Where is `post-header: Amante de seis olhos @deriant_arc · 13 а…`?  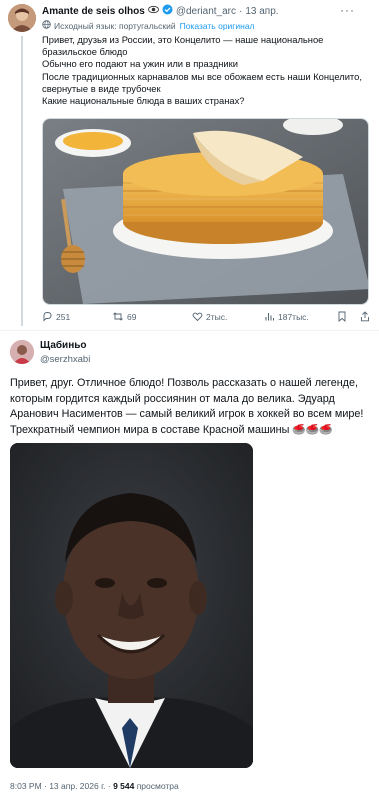 post-header: Amante de seis olhos @deriant_arc · 13 а… is located at coordinates (160, 11).